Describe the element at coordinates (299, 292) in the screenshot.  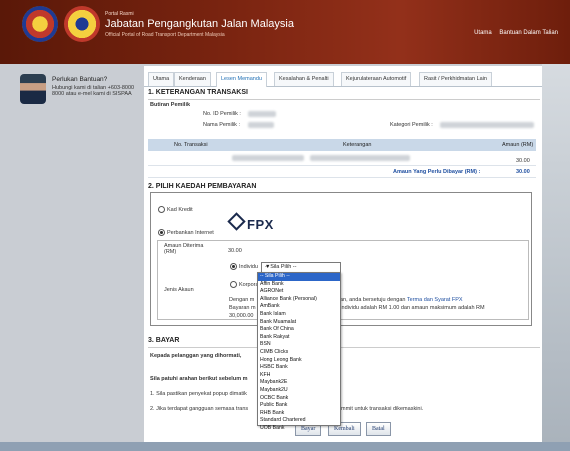
I see `bank-option: AGRONet` at that location.